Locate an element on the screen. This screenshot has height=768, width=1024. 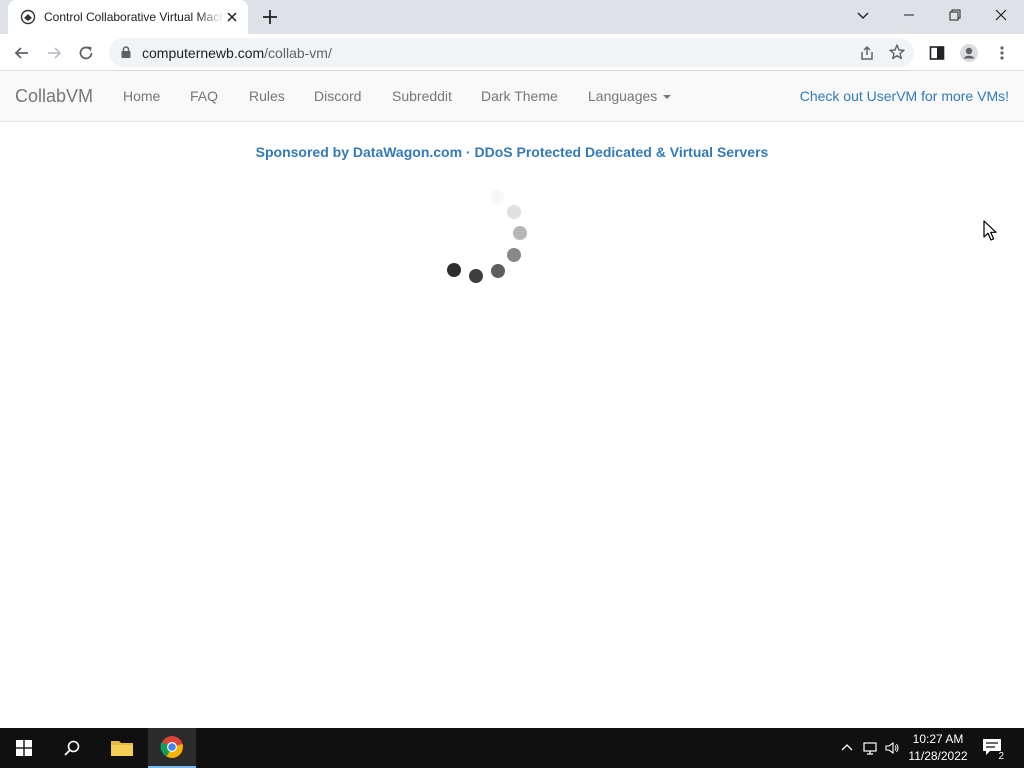
url-domain: computernewb.com is located at coordinates (203, 53).